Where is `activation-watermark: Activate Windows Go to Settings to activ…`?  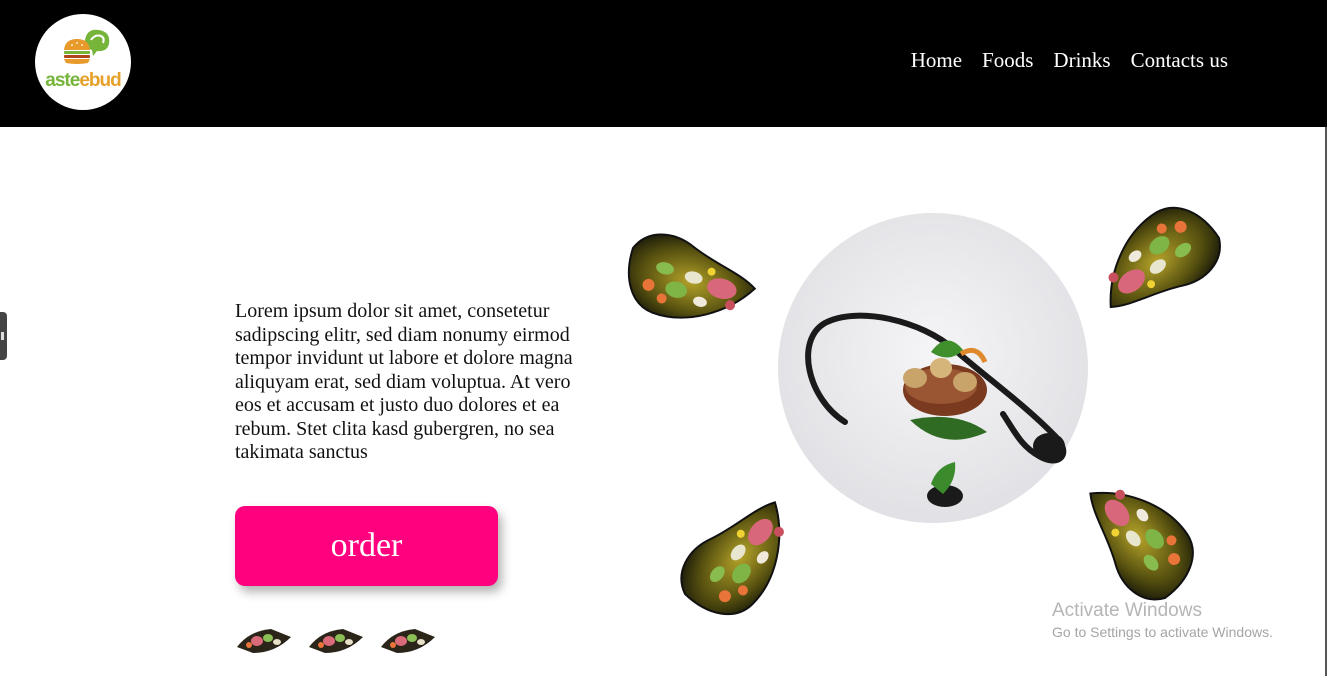 activation-watermark: Activate Windows Go to Settings to activ… is located at coordinates (1162, 620).